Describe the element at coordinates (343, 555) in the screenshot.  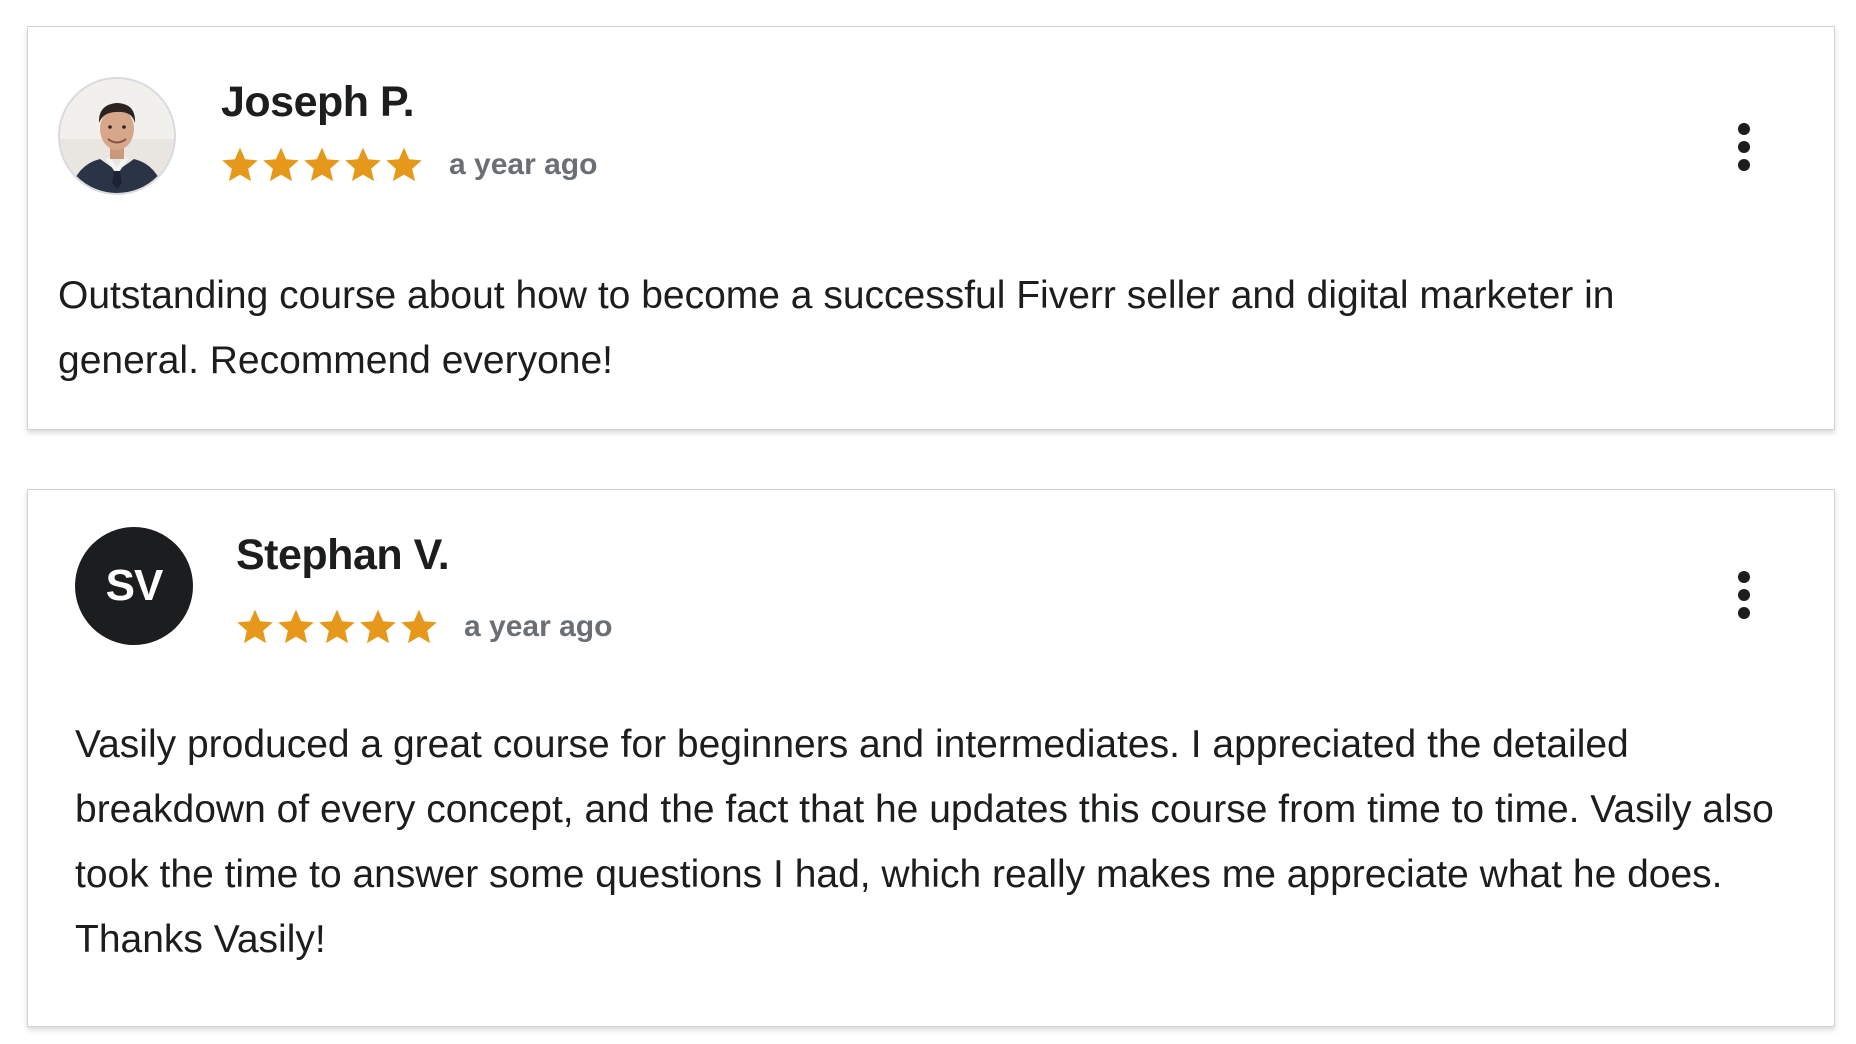
I see `reviewer-name: Stephan V.` at that location.